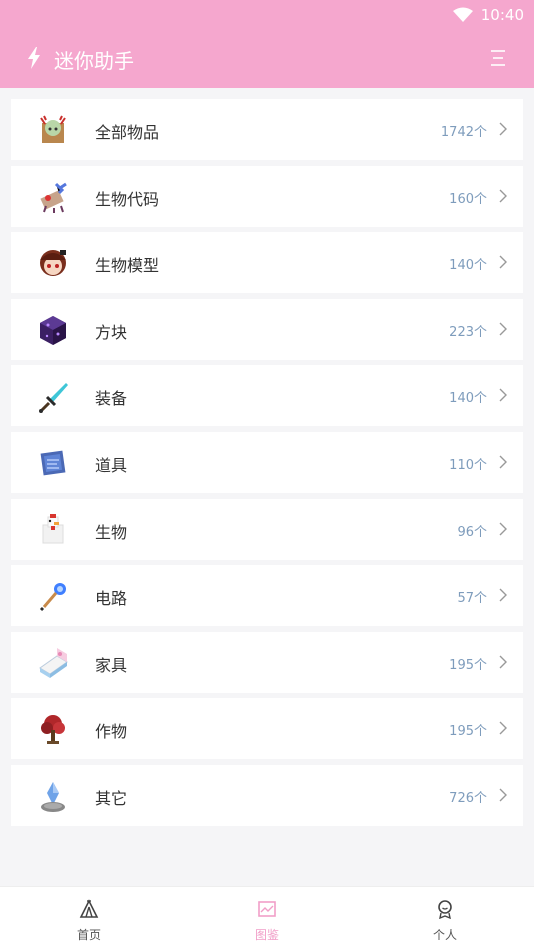 The height and width of the screenshot is (949, 534). Describe the element at coordinates (53, 197) in the screenshot. I see `creature-code-icon` at that location.